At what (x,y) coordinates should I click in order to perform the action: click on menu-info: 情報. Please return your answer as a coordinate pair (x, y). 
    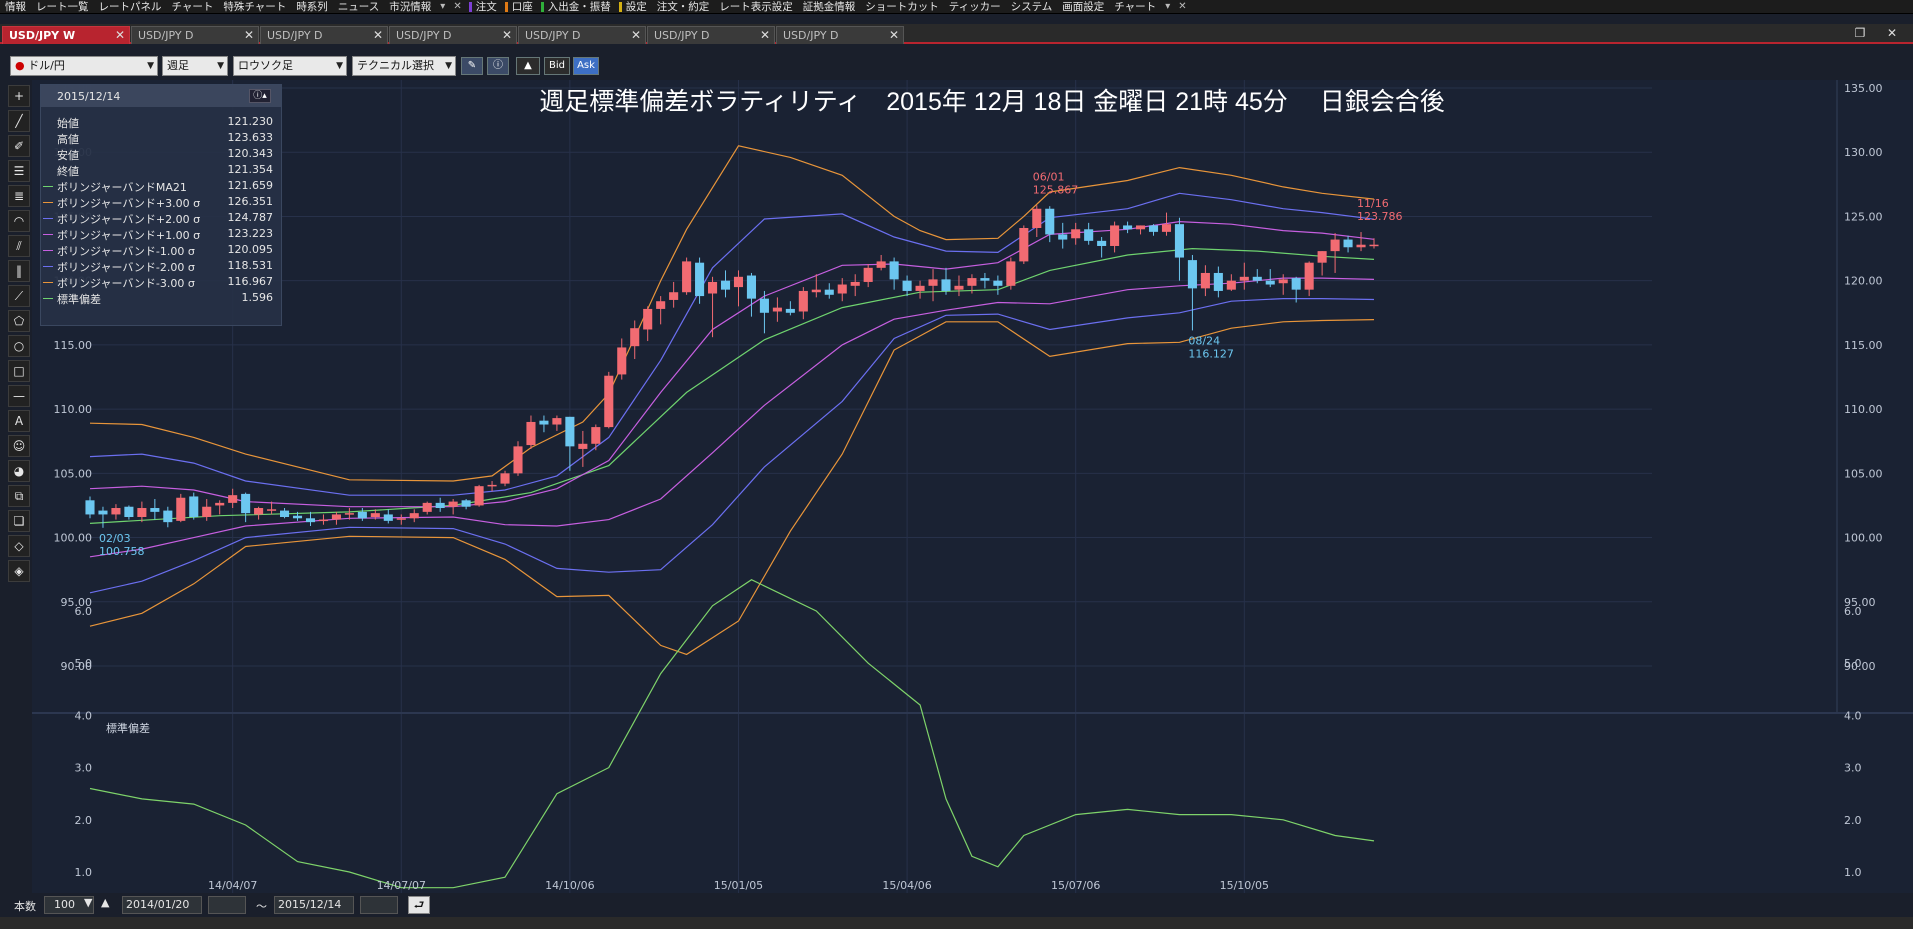
    Looking at the image, I should click on (15, 7).